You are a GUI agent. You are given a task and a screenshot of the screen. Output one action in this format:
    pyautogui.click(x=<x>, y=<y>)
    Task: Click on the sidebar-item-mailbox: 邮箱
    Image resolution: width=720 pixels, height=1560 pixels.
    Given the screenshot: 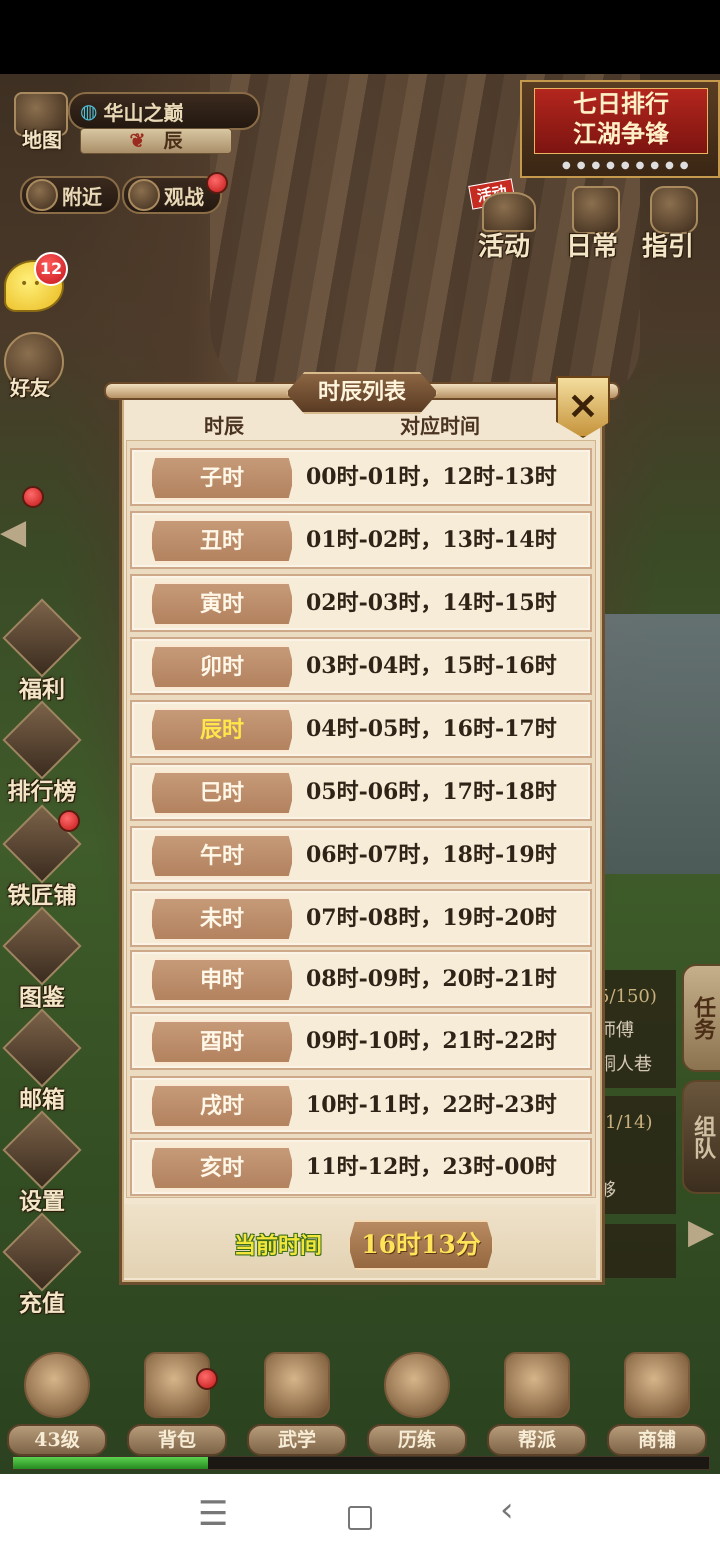 What is the action you would take?
    pyautogui.click(x=42, y=1061)
    